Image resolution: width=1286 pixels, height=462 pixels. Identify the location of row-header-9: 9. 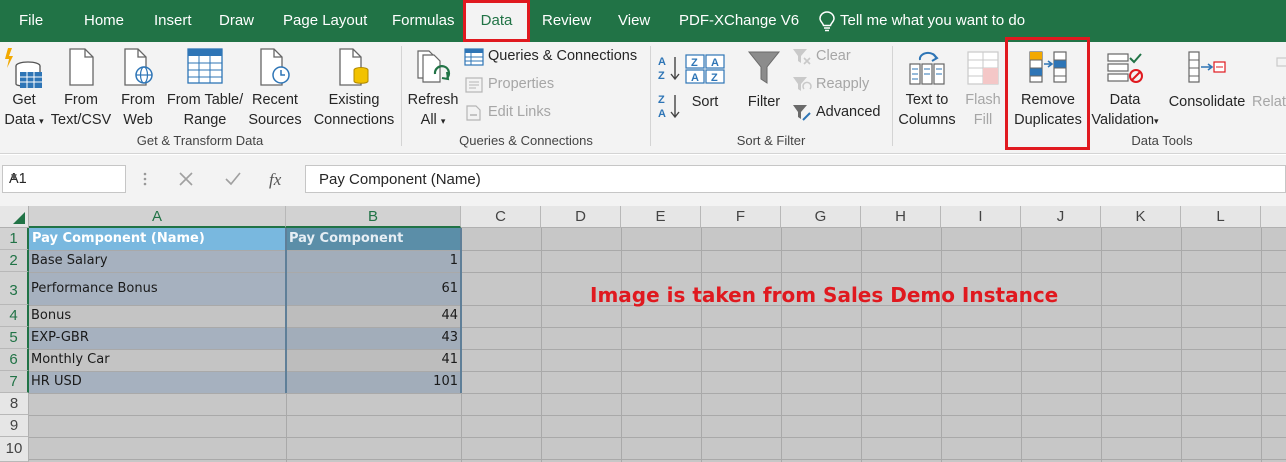
(14, 426).